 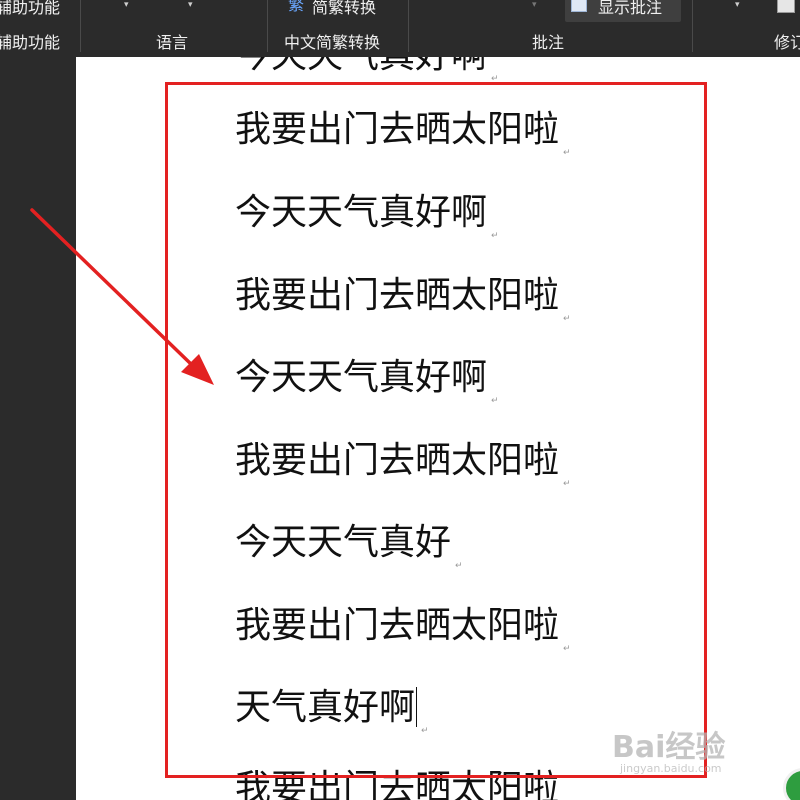 What do you see at coordinates (30, 42) in the screenshot?
I see `accessibility-group-label: 辅助功能` at bounding box center [30, 42].